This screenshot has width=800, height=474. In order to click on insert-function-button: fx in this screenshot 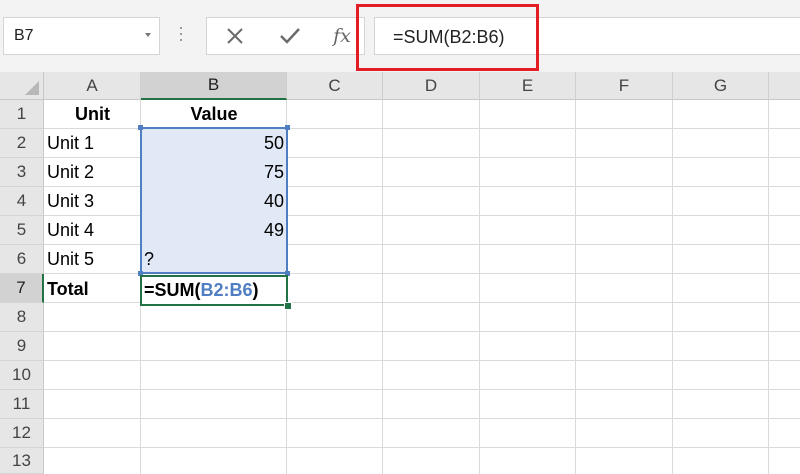, I will do `click(342, 36)`.